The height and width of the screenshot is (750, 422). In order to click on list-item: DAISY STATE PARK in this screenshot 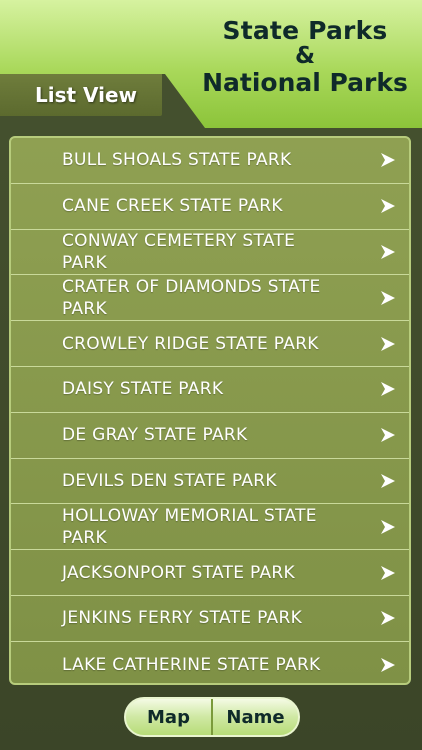, I will do `click(210, 390)`.